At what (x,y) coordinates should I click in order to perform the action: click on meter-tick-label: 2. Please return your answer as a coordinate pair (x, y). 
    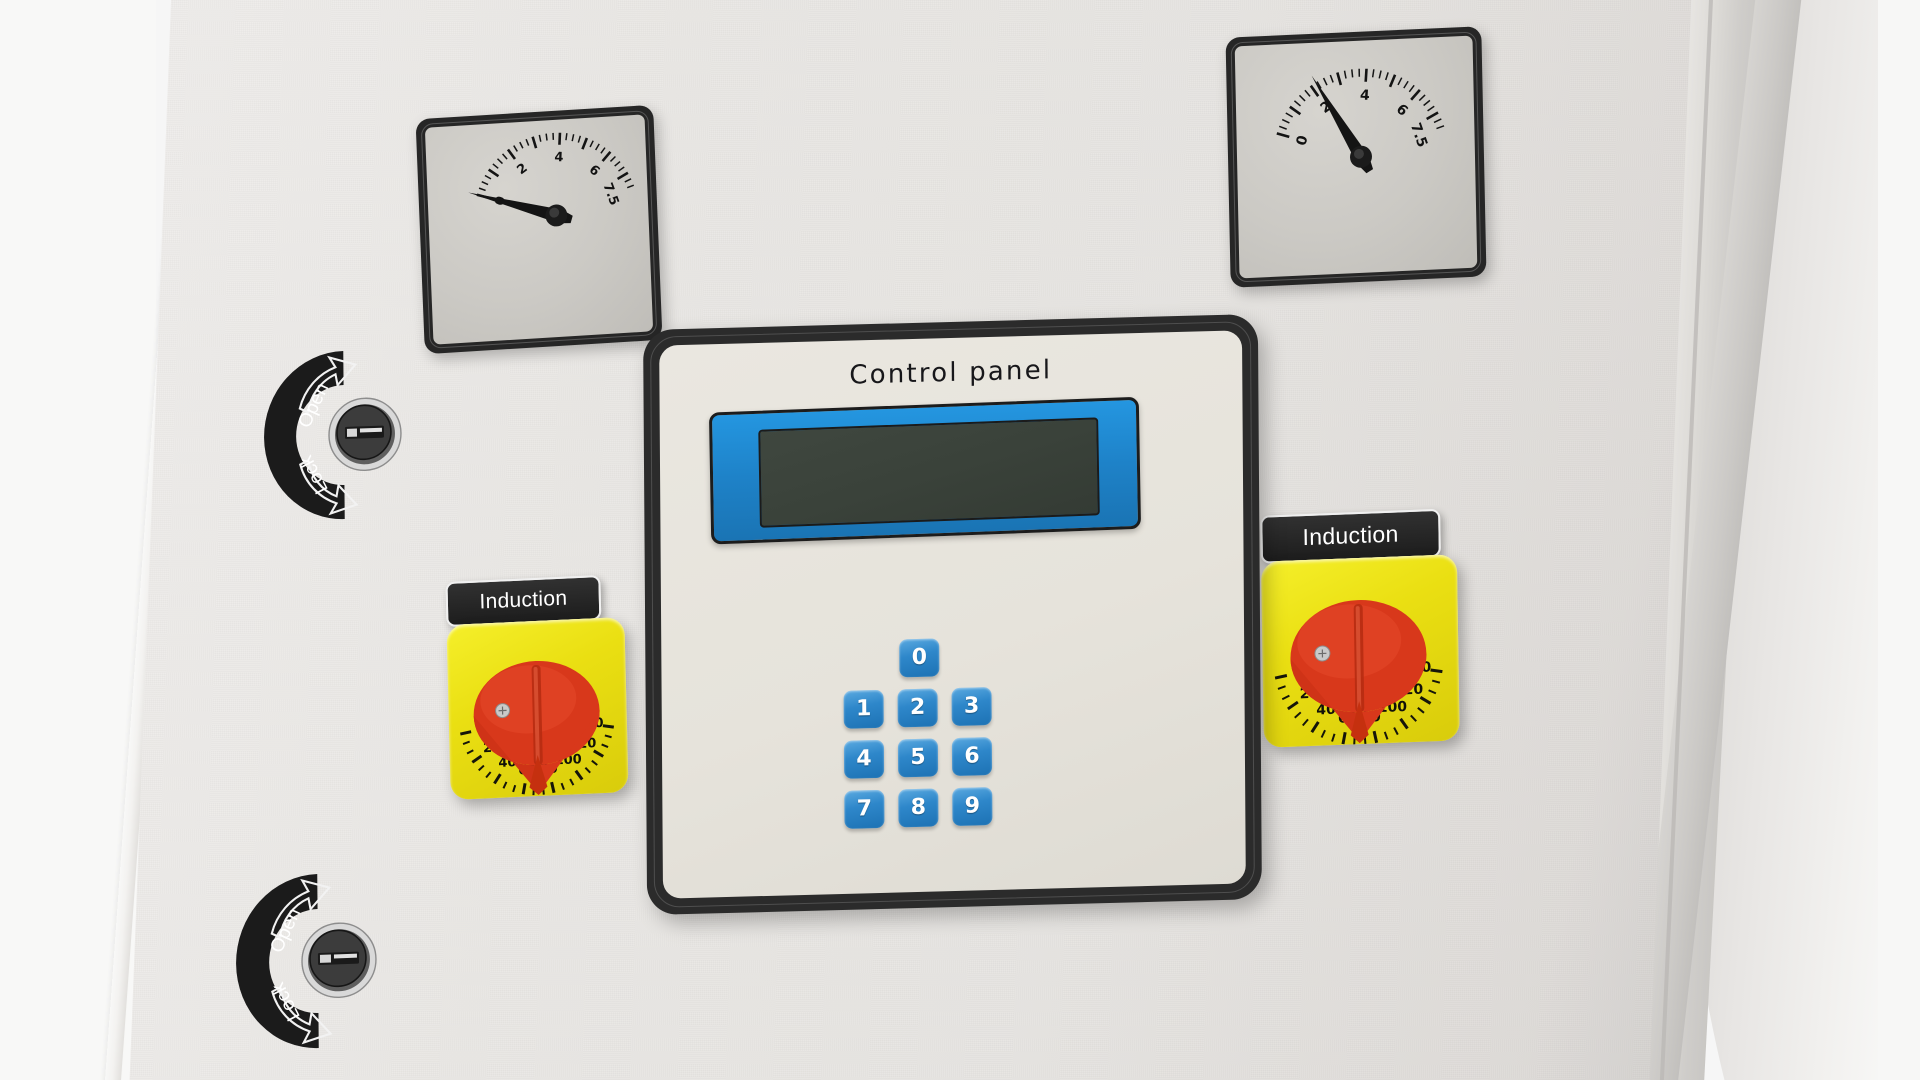
    Looking at the image, I should click on (523, 169).